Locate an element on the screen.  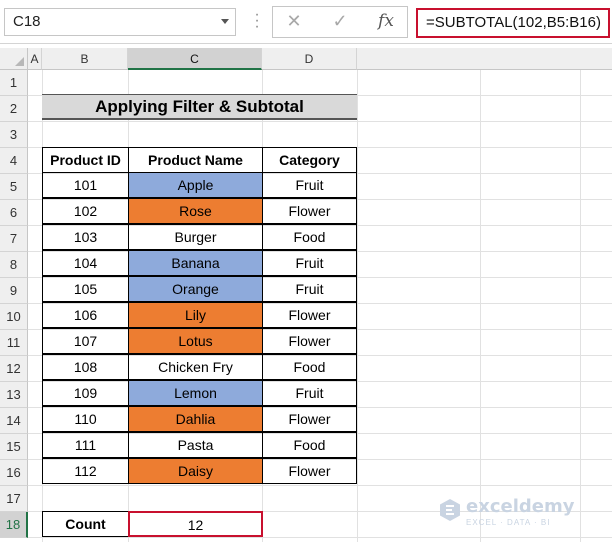
count-value-cell: 12 is located at coordinates (195, 524).